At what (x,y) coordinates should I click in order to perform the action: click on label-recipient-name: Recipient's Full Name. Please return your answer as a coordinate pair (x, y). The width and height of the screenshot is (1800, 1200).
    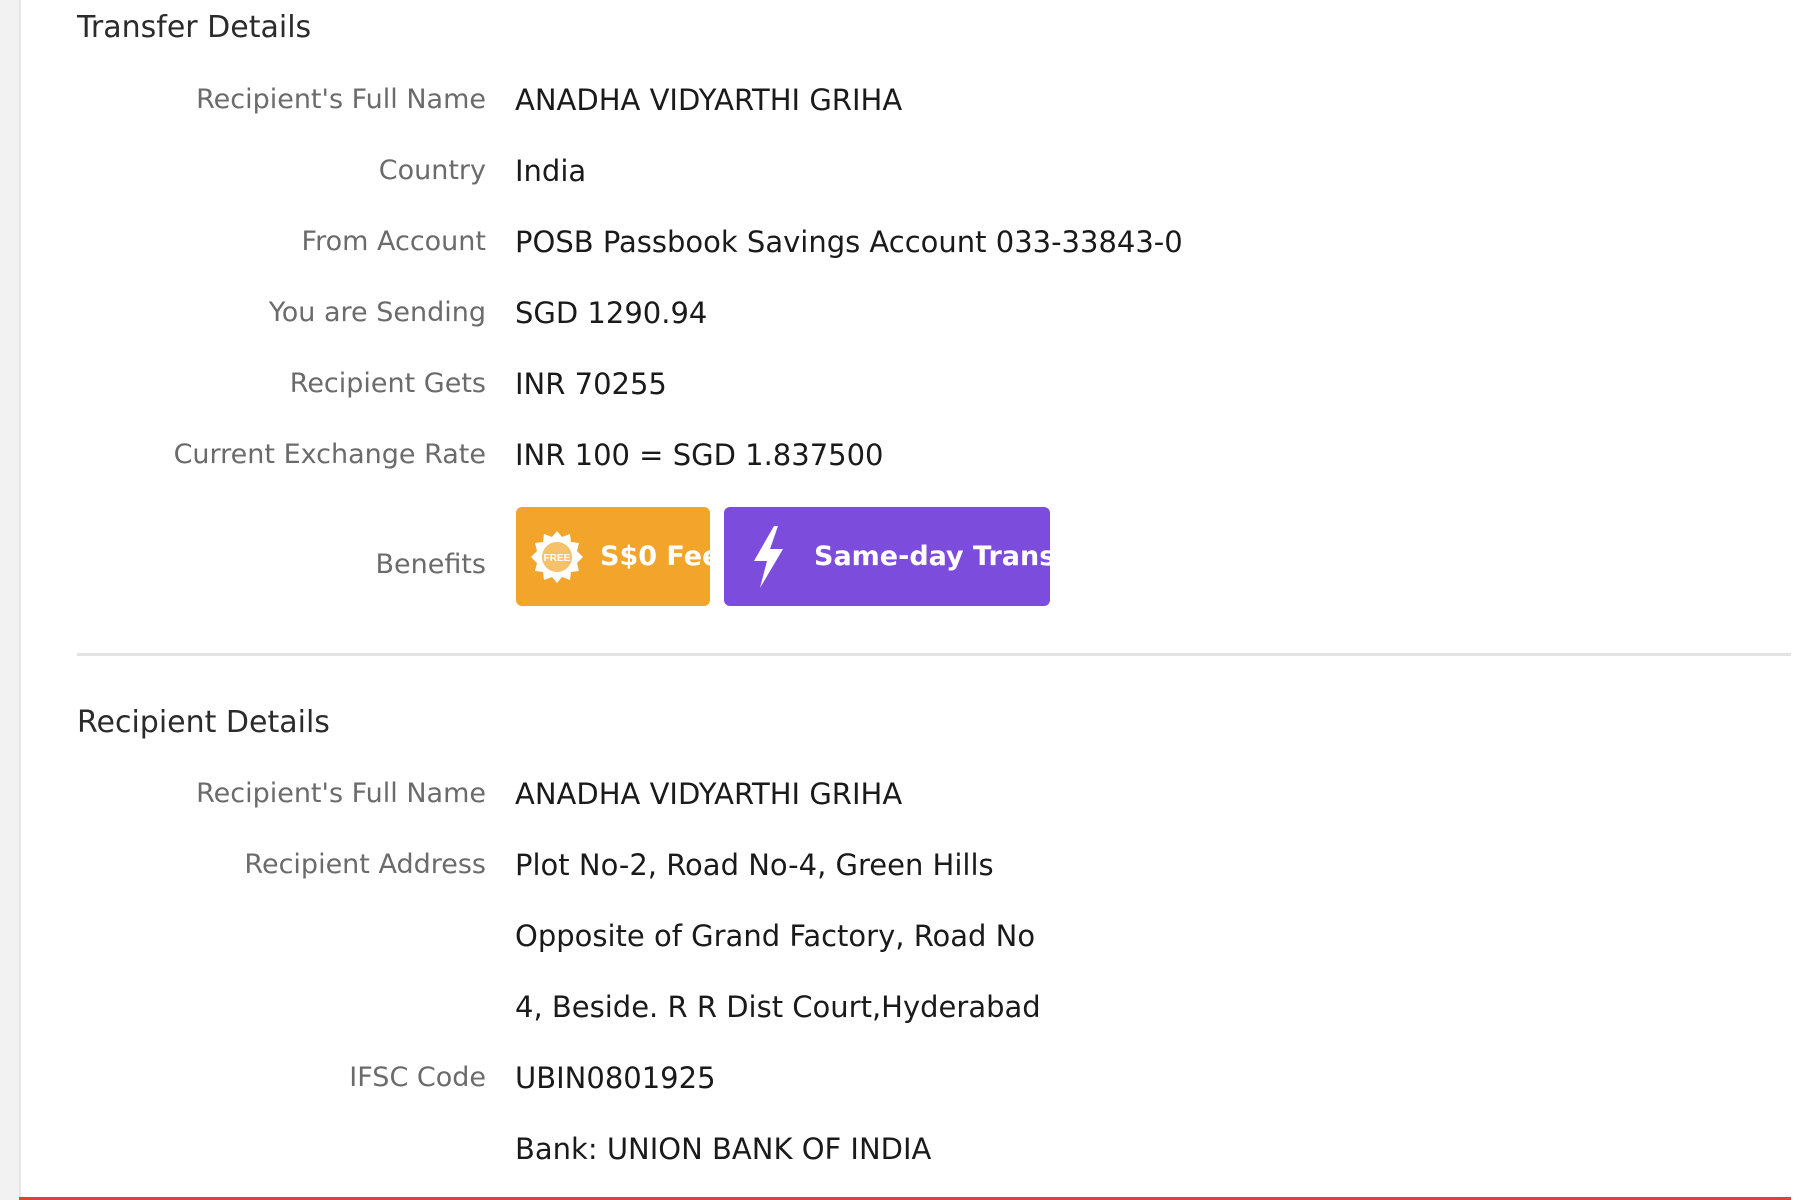
    Looking at the image, I should click on (341, 793).